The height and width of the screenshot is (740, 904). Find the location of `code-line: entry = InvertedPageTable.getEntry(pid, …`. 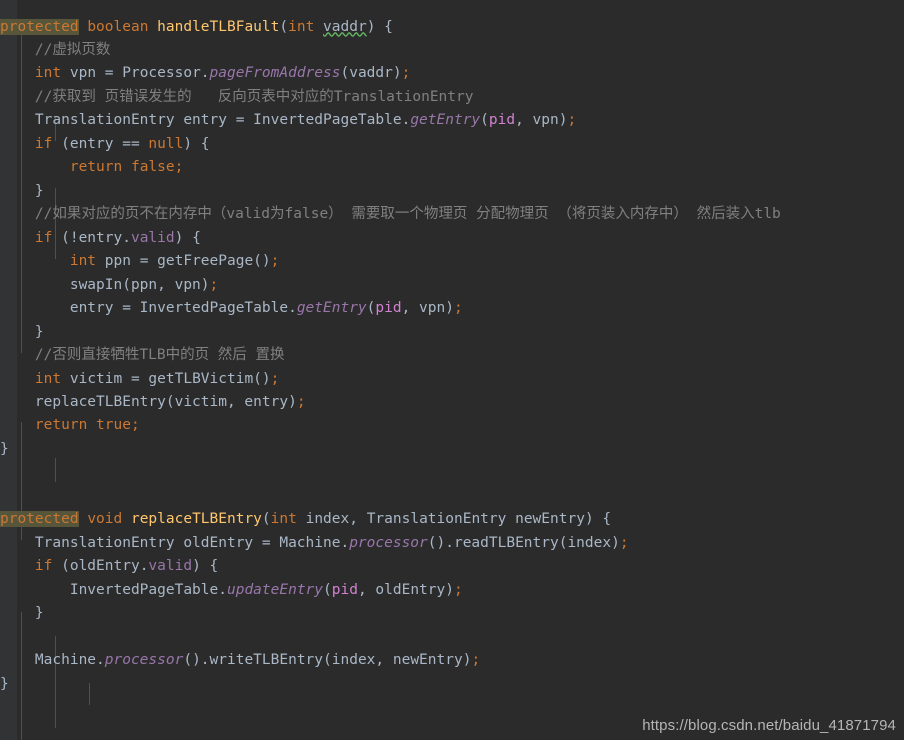

code-line: entry = InvertedPageTable.getEntry(pid, … is located at coordinates (452, 308).